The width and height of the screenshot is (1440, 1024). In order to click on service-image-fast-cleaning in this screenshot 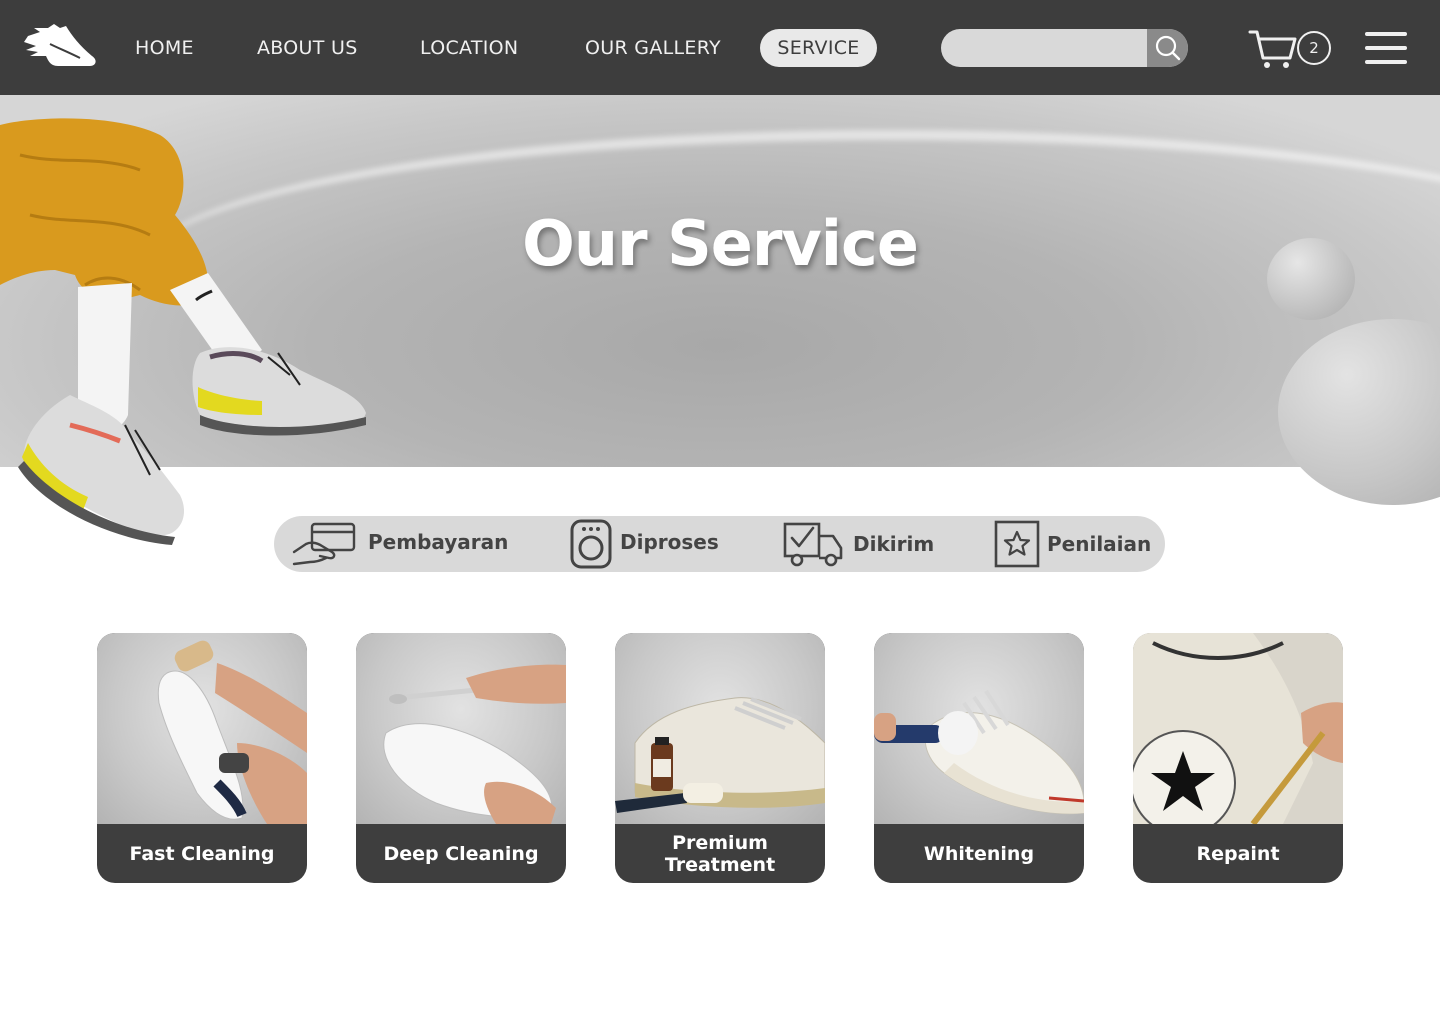, I will do `click(202, 728)`.